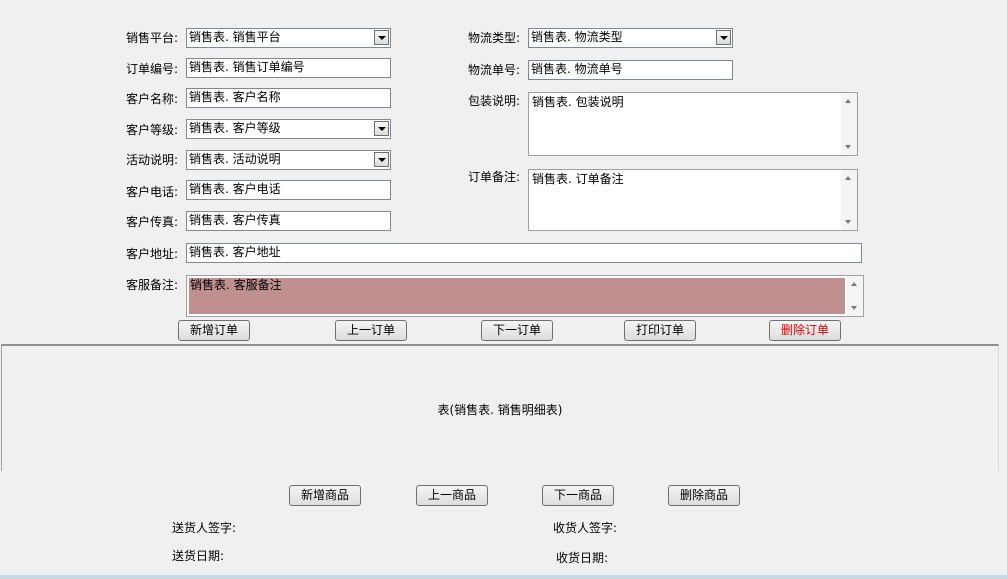 Image resolution: width=1007 pixels, height=579 pixels. I want to click on prev-item-button: 上一商品, so click(452, 495).